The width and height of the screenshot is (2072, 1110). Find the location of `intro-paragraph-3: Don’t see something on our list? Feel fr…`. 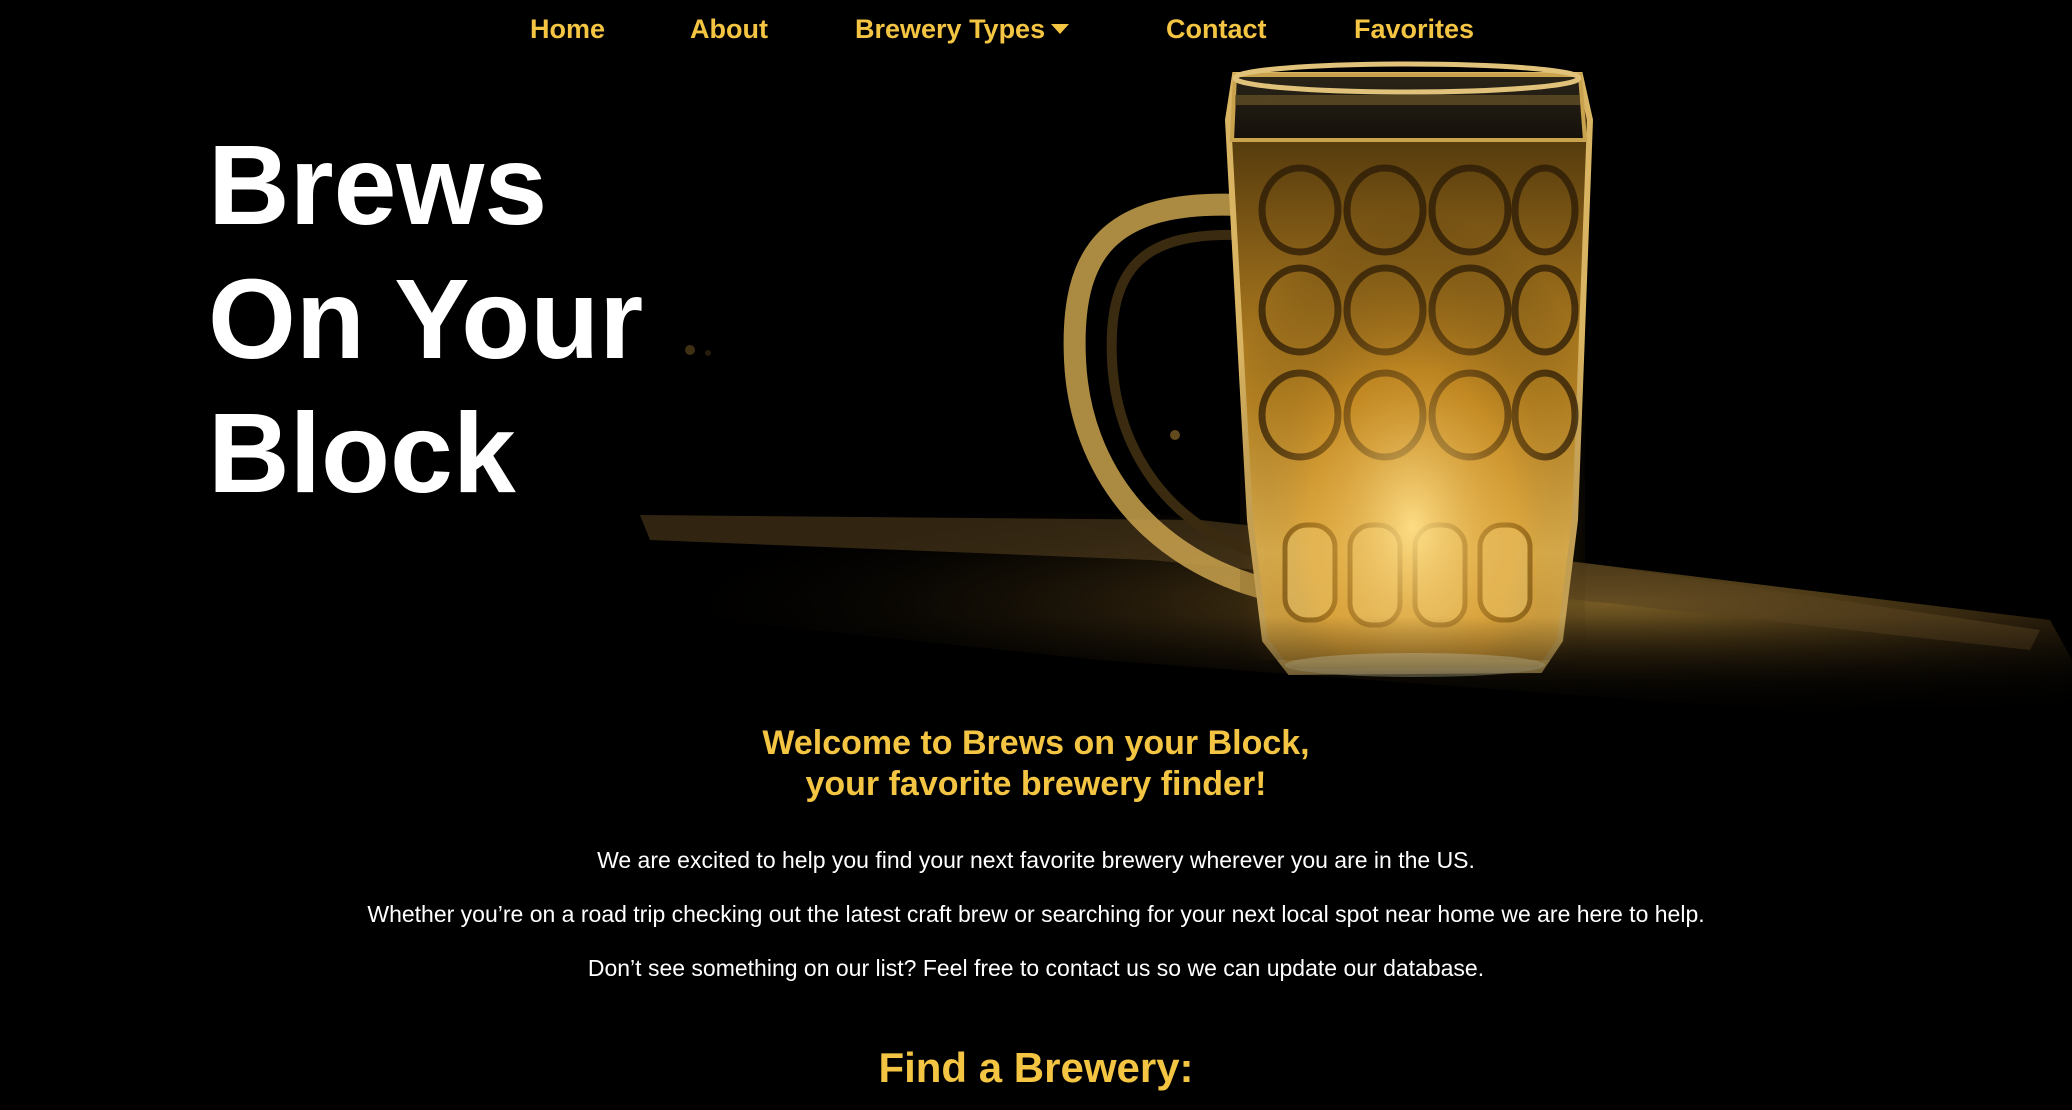

intro-paragraph-3: Don’t see something on our list? Feel fr… is located at coordinates (1036, 968).